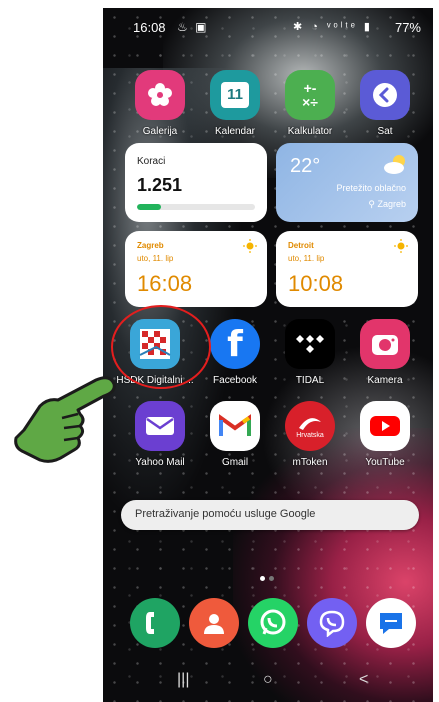 The width and height of the screenshot is (439, 702). What do you see at coordinates (271, 578) in the screenshot?
I see `page-dot` at bounding box center [271, 578].